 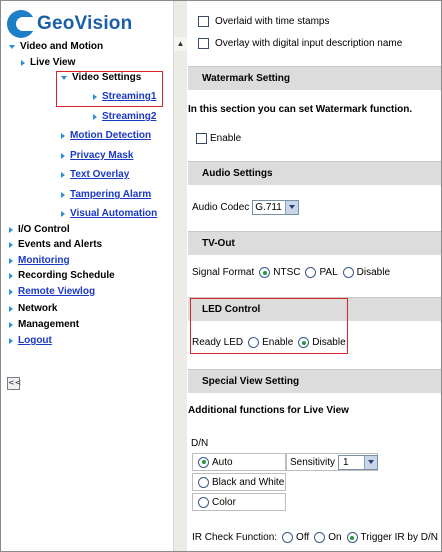 I want to click on sensitivity-select: 1, so click(x=358, y=462).